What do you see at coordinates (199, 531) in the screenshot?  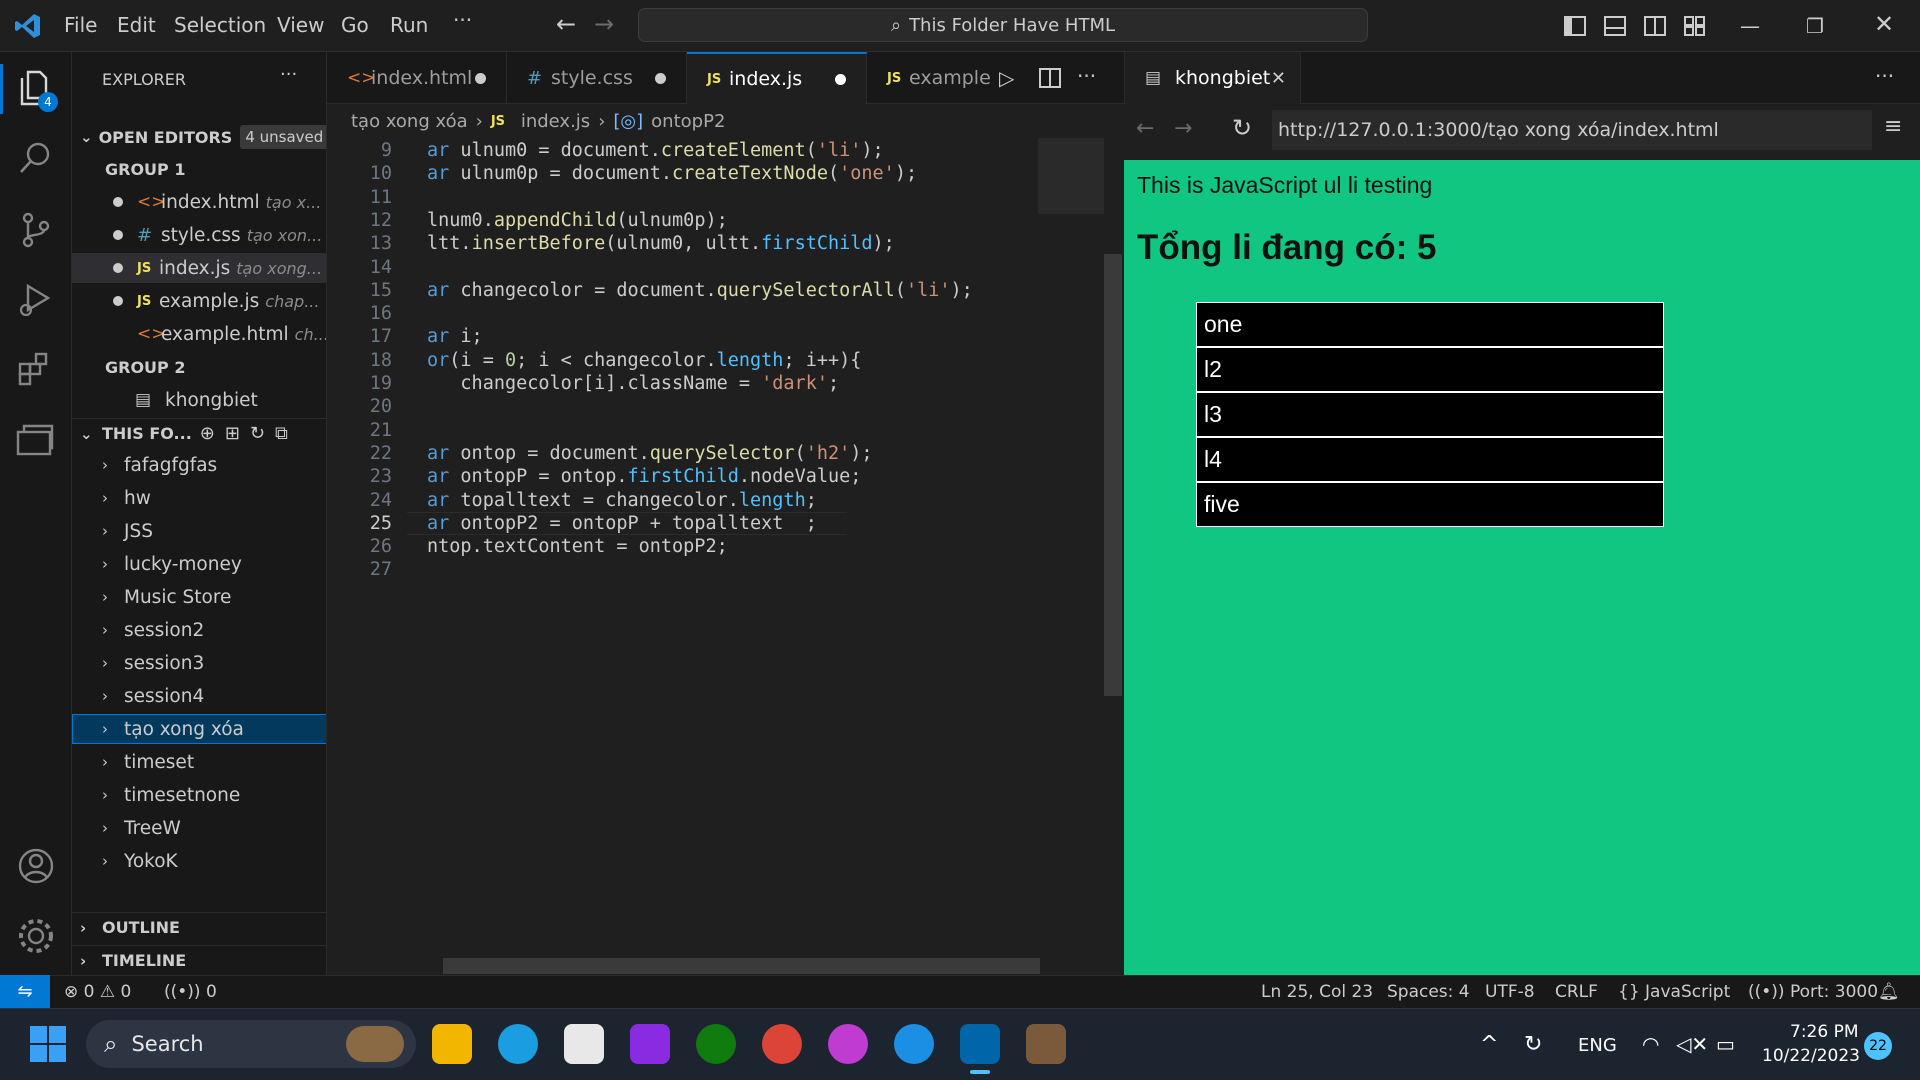 I see `folder-item: › JSS` at bounding box center [199, 531].